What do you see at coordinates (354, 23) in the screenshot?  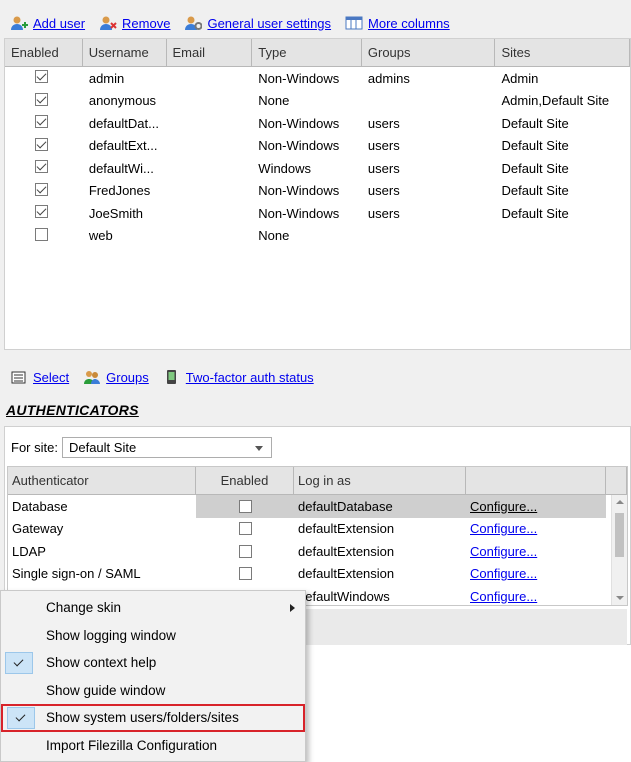 I see `columns-icon` at bounding box center [354, 23].